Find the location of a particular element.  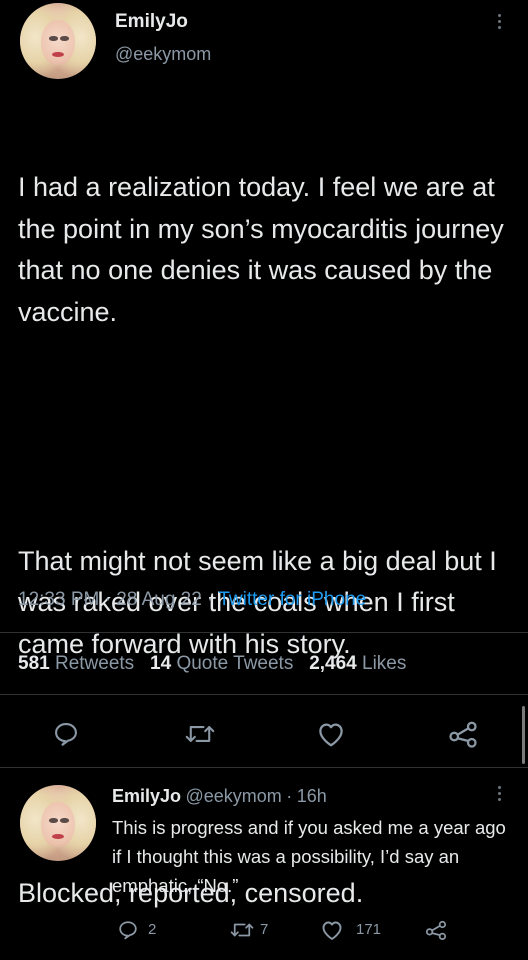

tweet-time: 12:33 PM is located at coordinates (58, 599).